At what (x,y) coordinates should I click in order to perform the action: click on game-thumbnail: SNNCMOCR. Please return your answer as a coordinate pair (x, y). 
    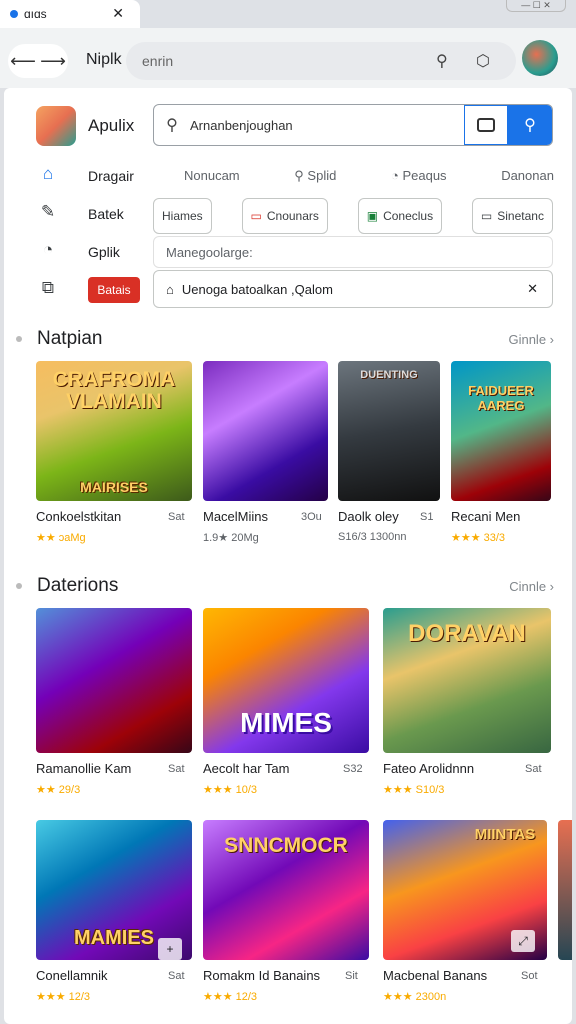
    Looking at the image, I should click on (286, 890).